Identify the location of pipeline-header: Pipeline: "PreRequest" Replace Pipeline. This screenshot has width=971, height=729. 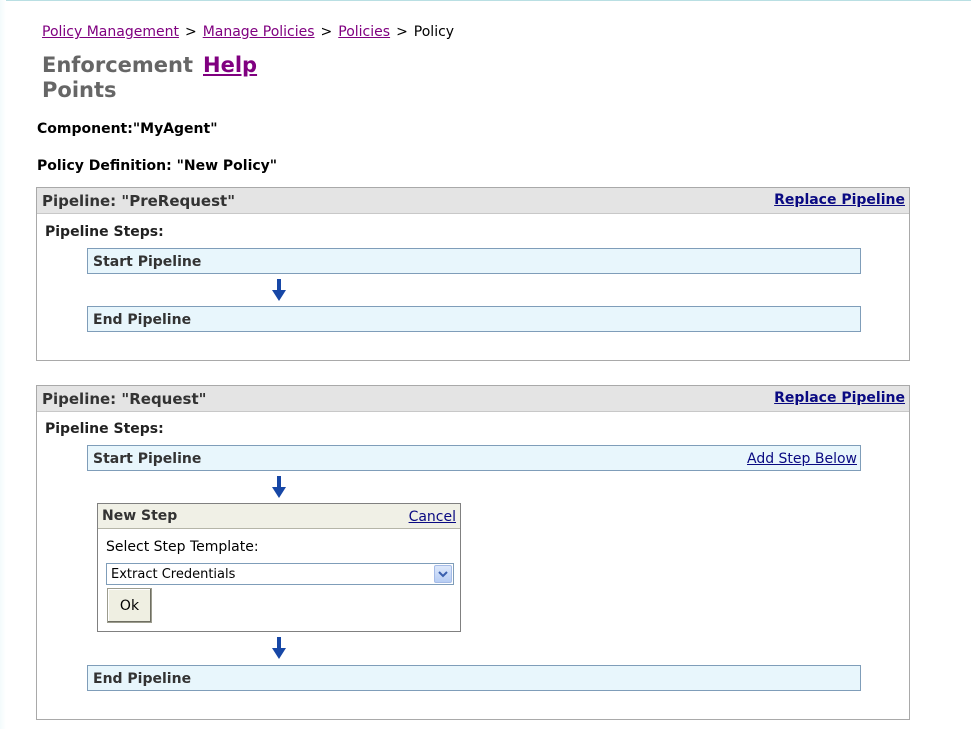
(473, 201).